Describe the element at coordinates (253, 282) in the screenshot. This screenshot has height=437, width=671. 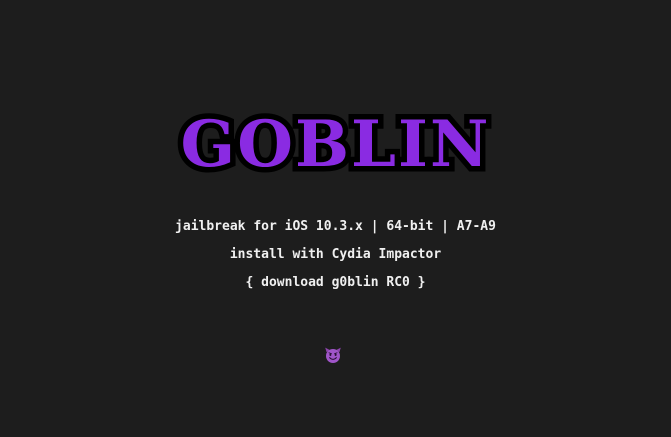
I see `open-brace: {` at that location.